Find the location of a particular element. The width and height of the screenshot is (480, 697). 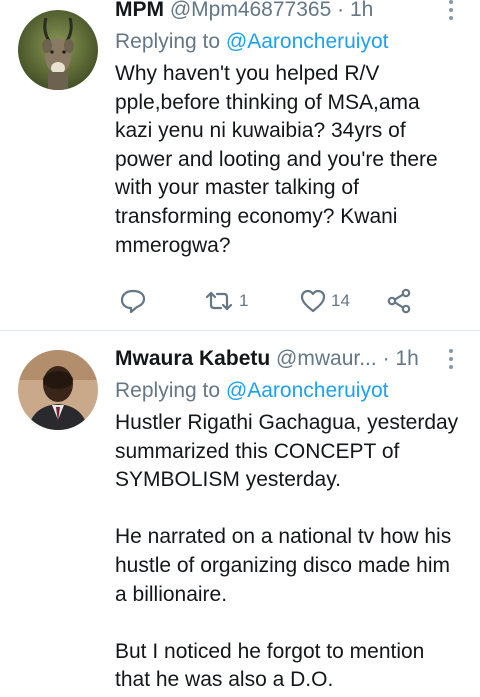

reply-button is located at coordinates (133, 301).